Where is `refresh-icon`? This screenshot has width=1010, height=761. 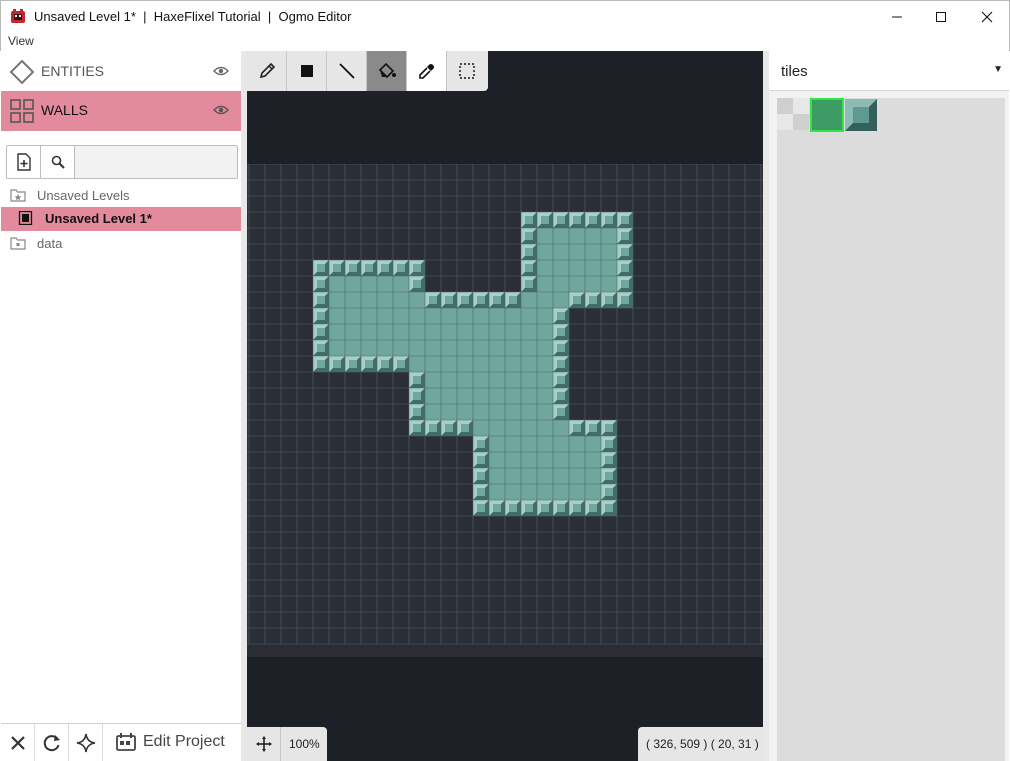
refresh-icon is located at coordinates (52, 742).